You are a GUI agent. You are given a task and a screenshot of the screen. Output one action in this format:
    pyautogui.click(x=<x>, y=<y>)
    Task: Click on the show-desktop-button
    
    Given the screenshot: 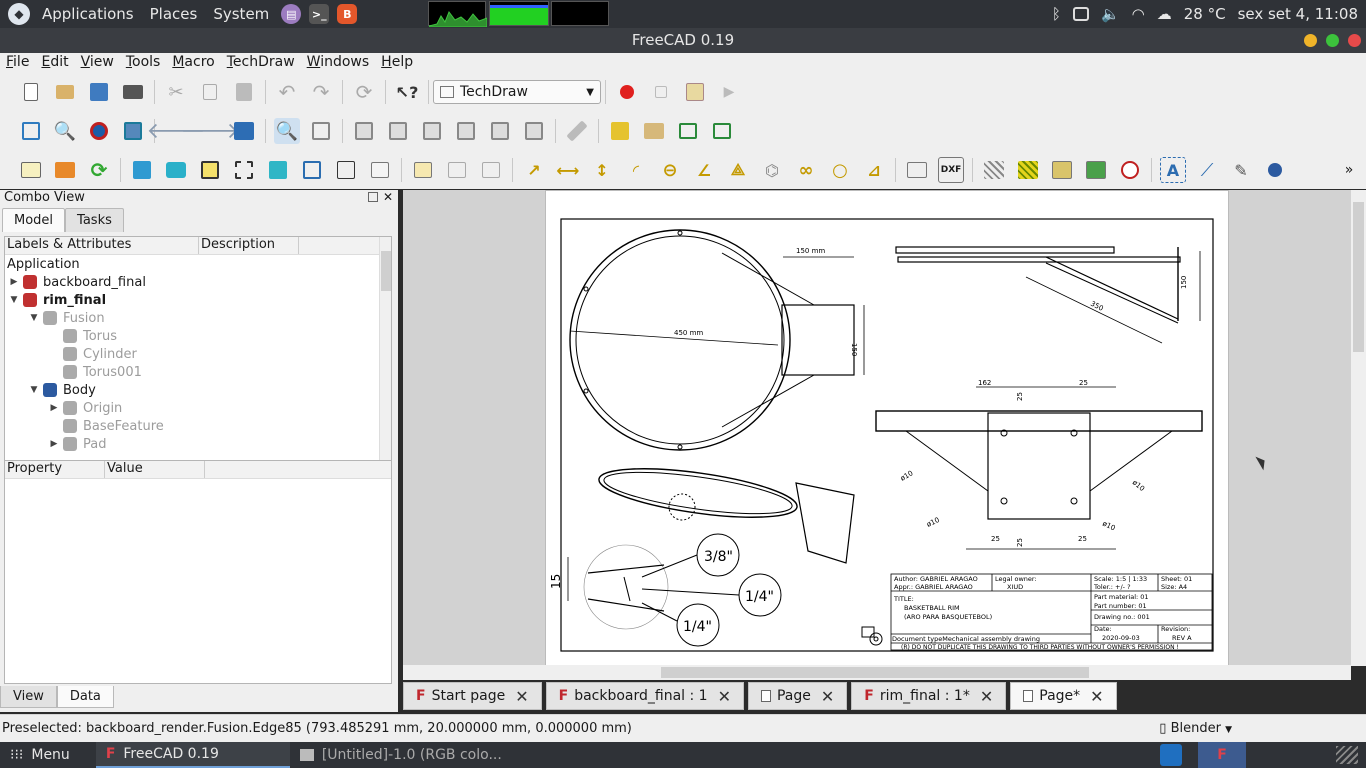 What is the action you would take?
    pyautogui.click(x=1347, y=755)
    